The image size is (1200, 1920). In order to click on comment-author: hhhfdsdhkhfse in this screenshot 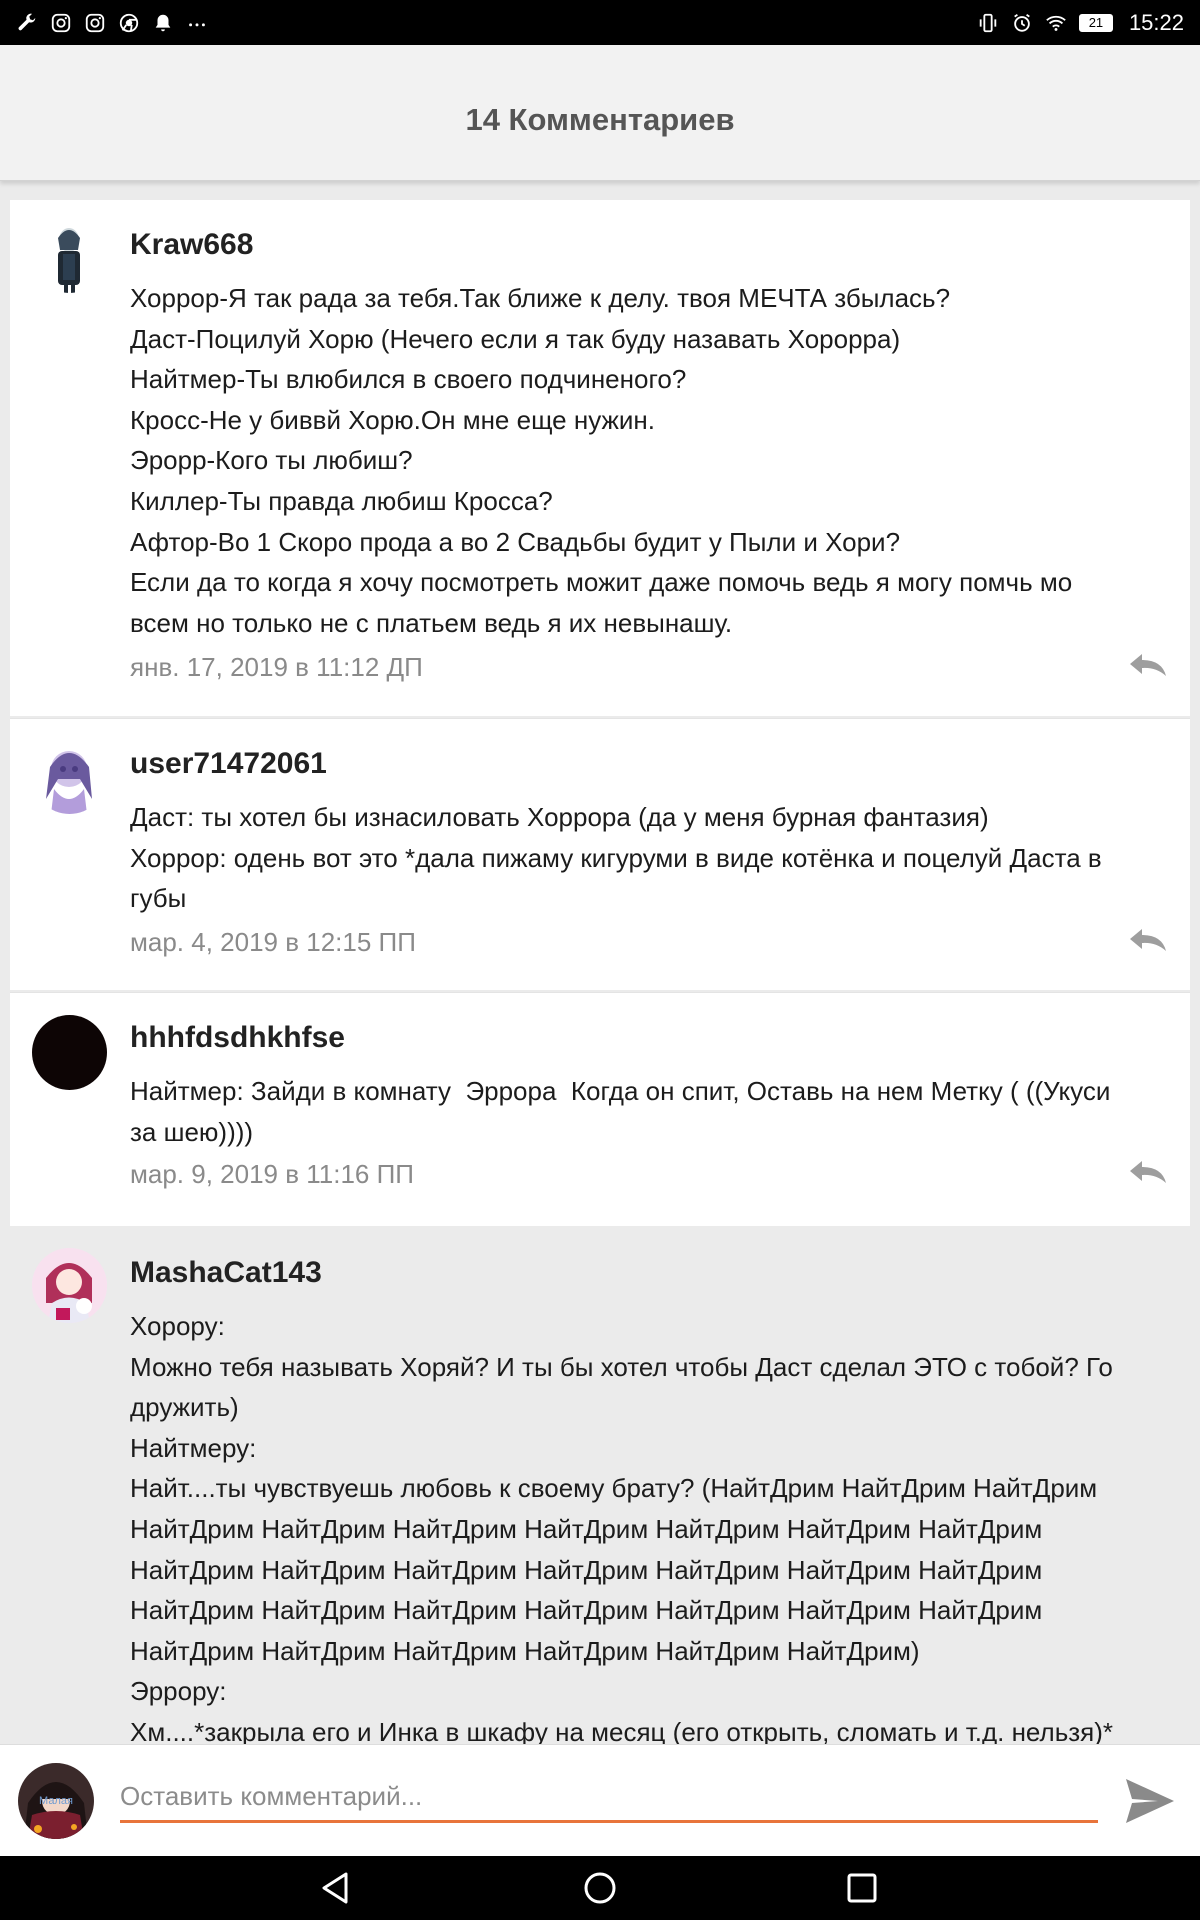, I will do `click(237, 1038)`.